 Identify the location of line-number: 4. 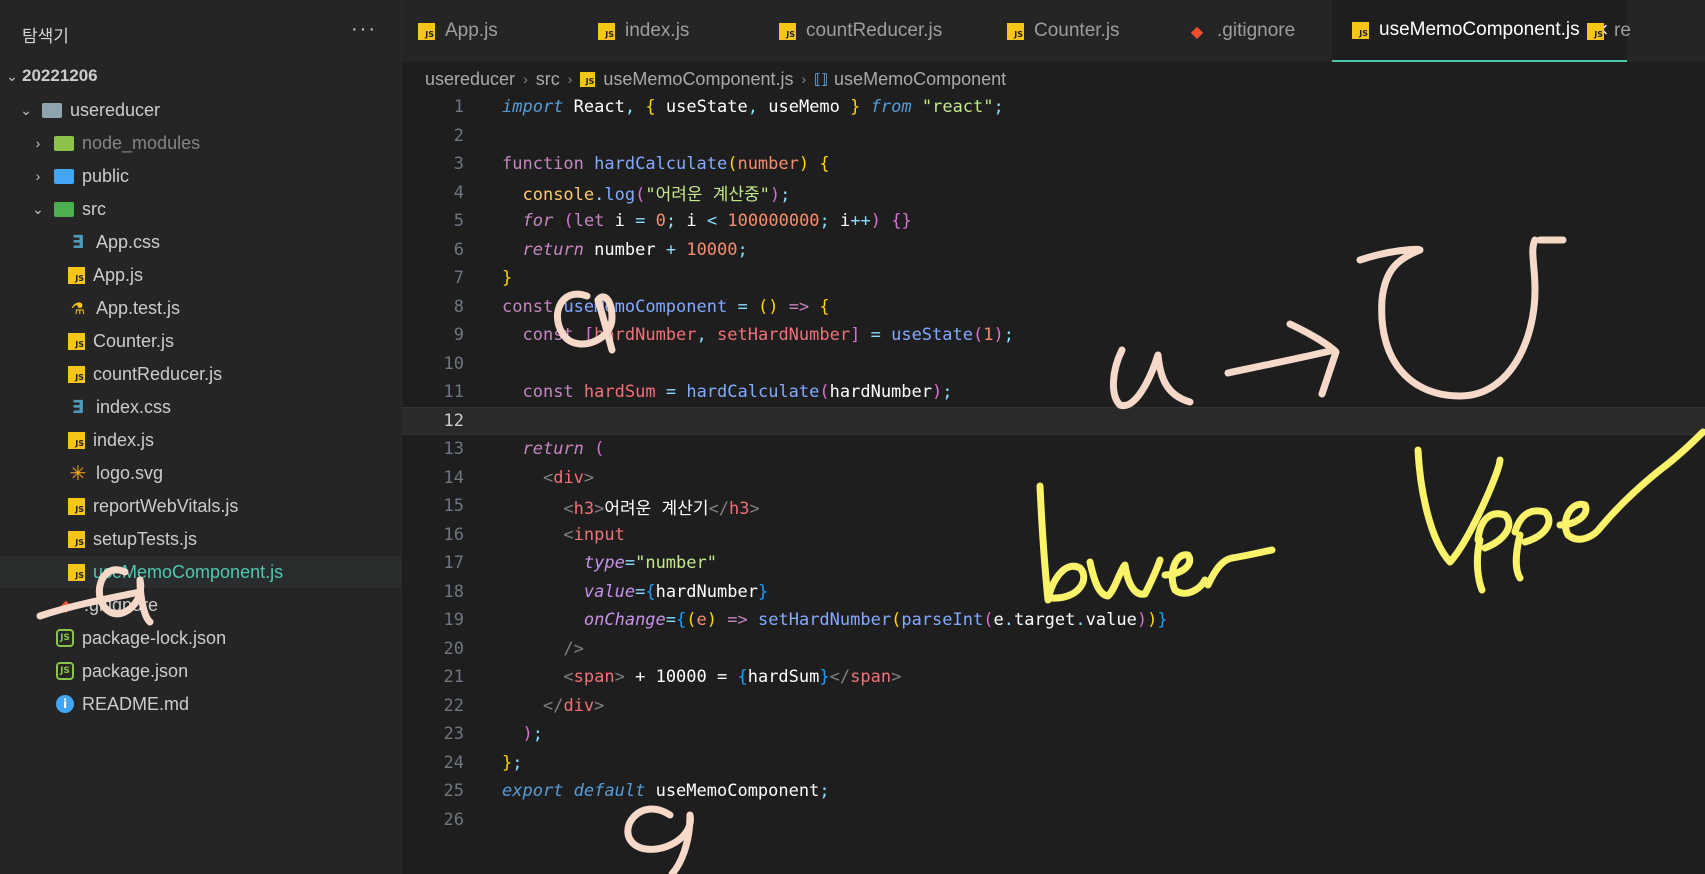
(458, 192).